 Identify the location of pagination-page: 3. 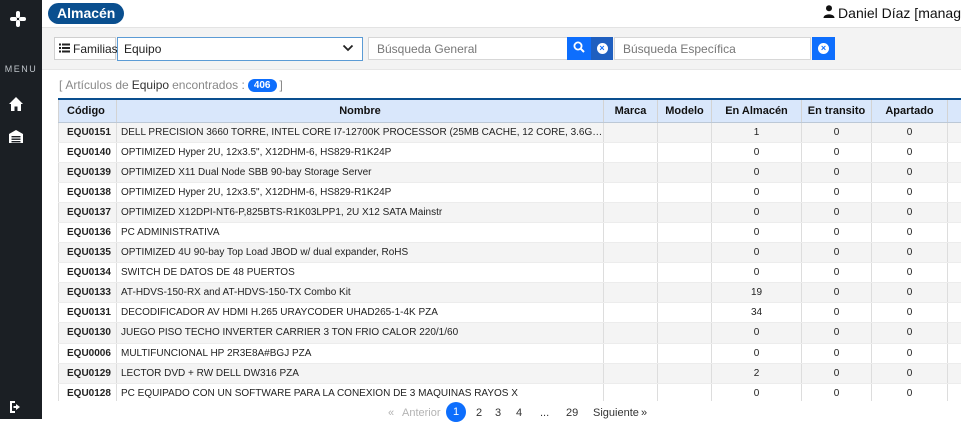
(498, 413).